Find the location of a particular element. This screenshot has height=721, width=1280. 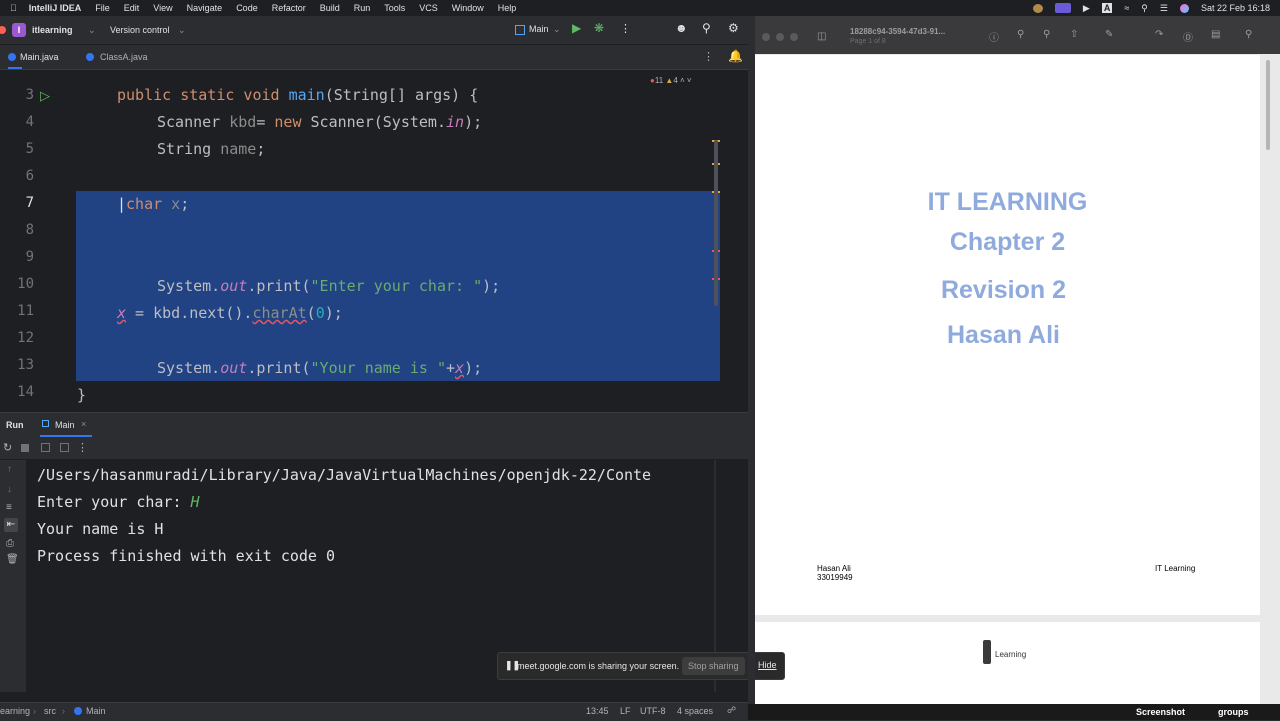

menu-navigate: Navigate is located at coordinates (205, 8).